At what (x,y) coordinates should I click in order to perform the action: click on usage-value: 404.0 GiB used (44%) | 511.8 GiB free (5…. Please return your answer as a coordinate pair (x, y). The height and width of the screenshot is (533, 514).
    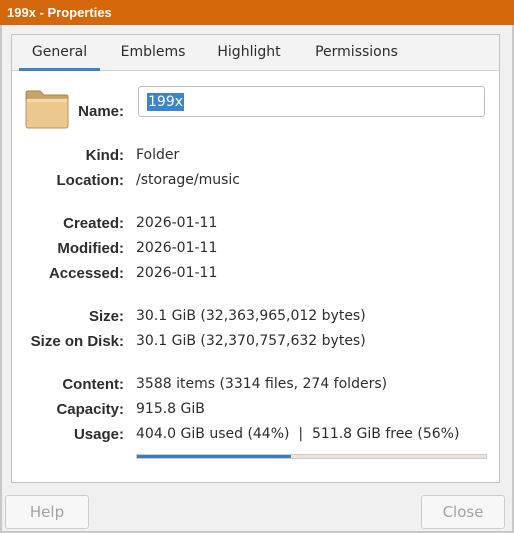
    Looking at the image, I should click on (298, 434).